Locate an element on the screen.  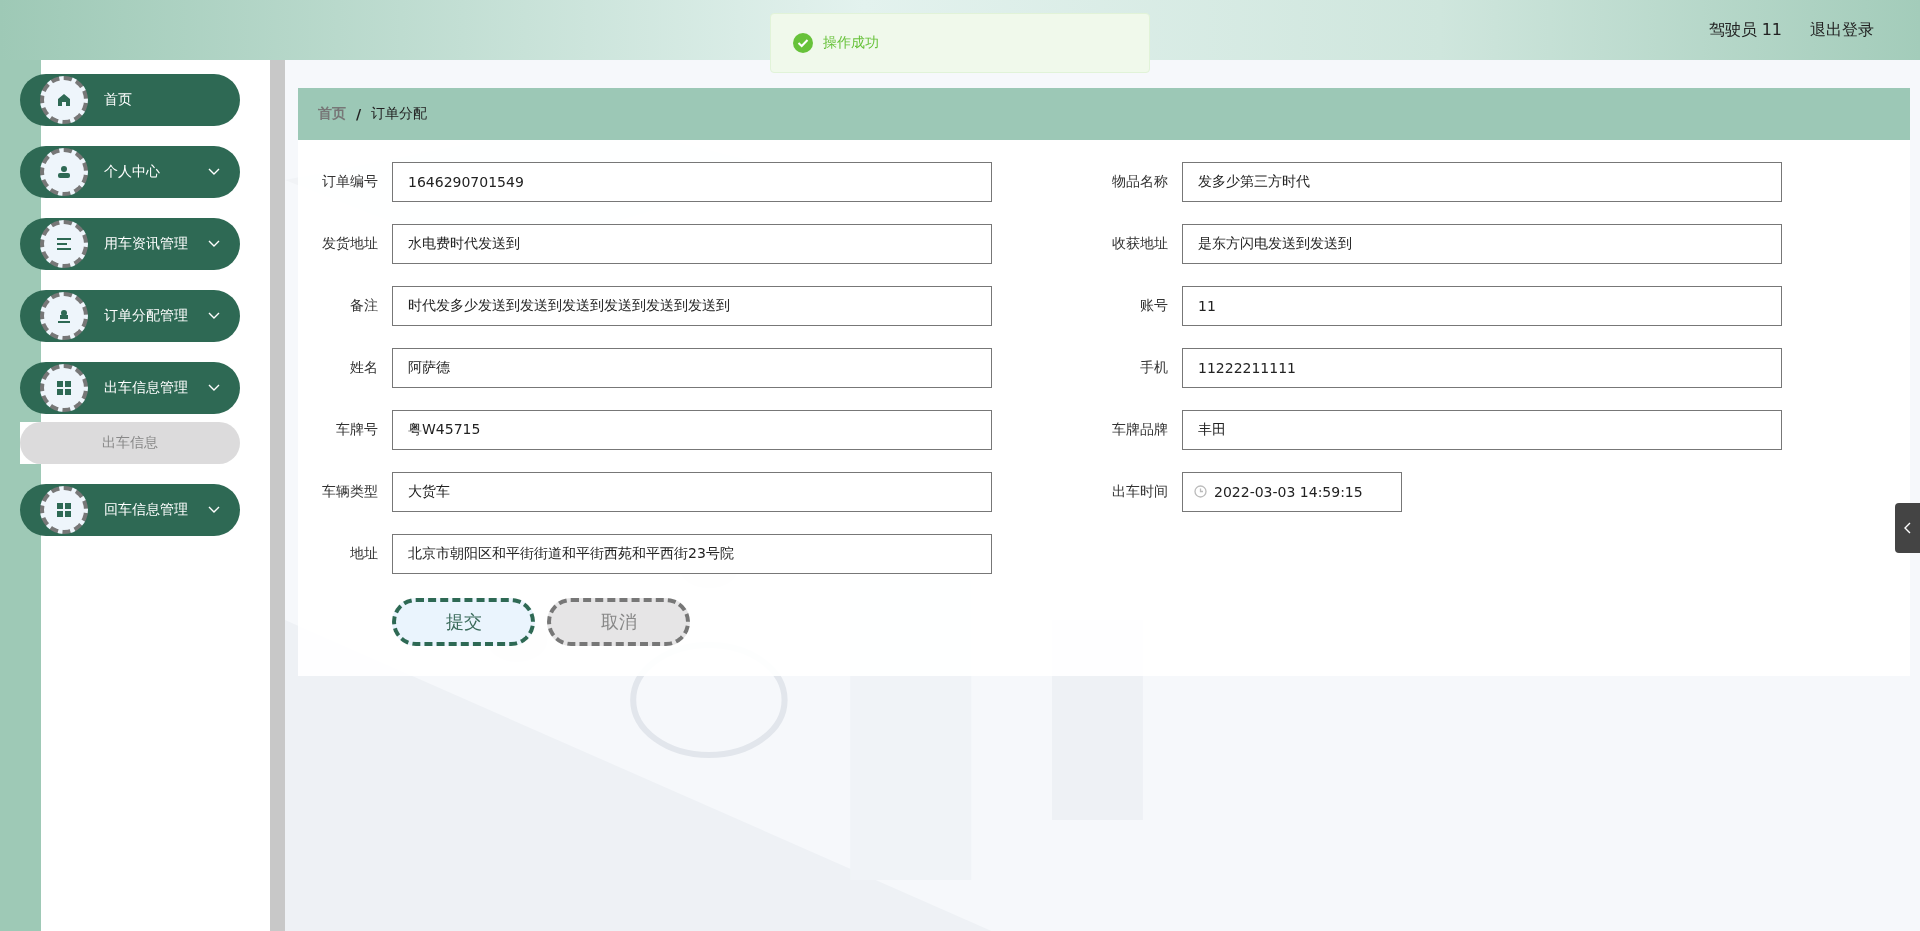
logout-link: 退出登录 is located at coordinates (1842, 30).